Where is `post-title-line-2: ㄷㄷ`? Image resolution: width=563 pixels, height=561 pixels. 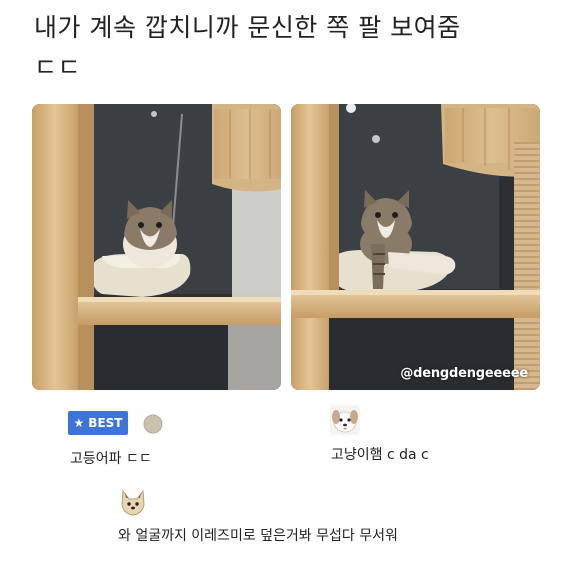 post-title-line-2: ㄷㄷ is located at coordinates (58, 67).